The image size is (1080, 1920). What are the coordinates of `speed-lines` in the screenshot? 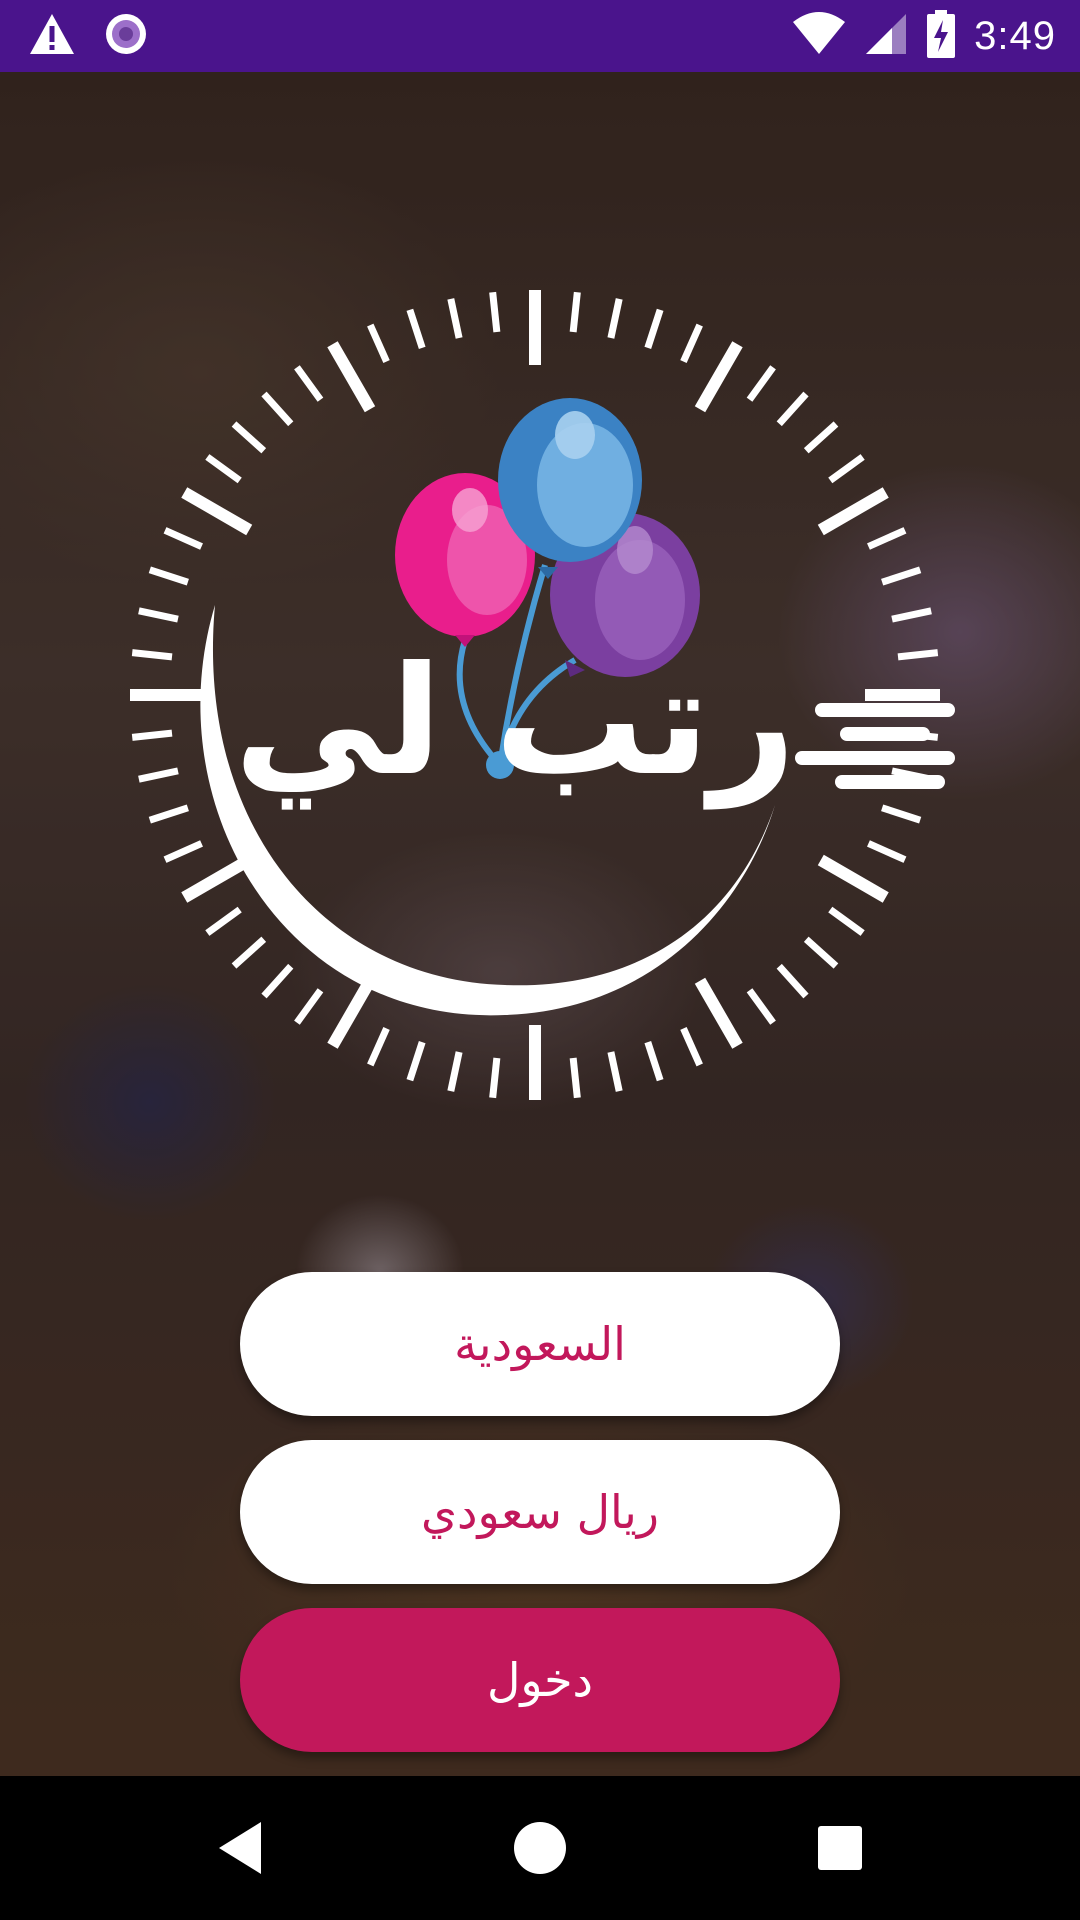 It's located at (875, 746).